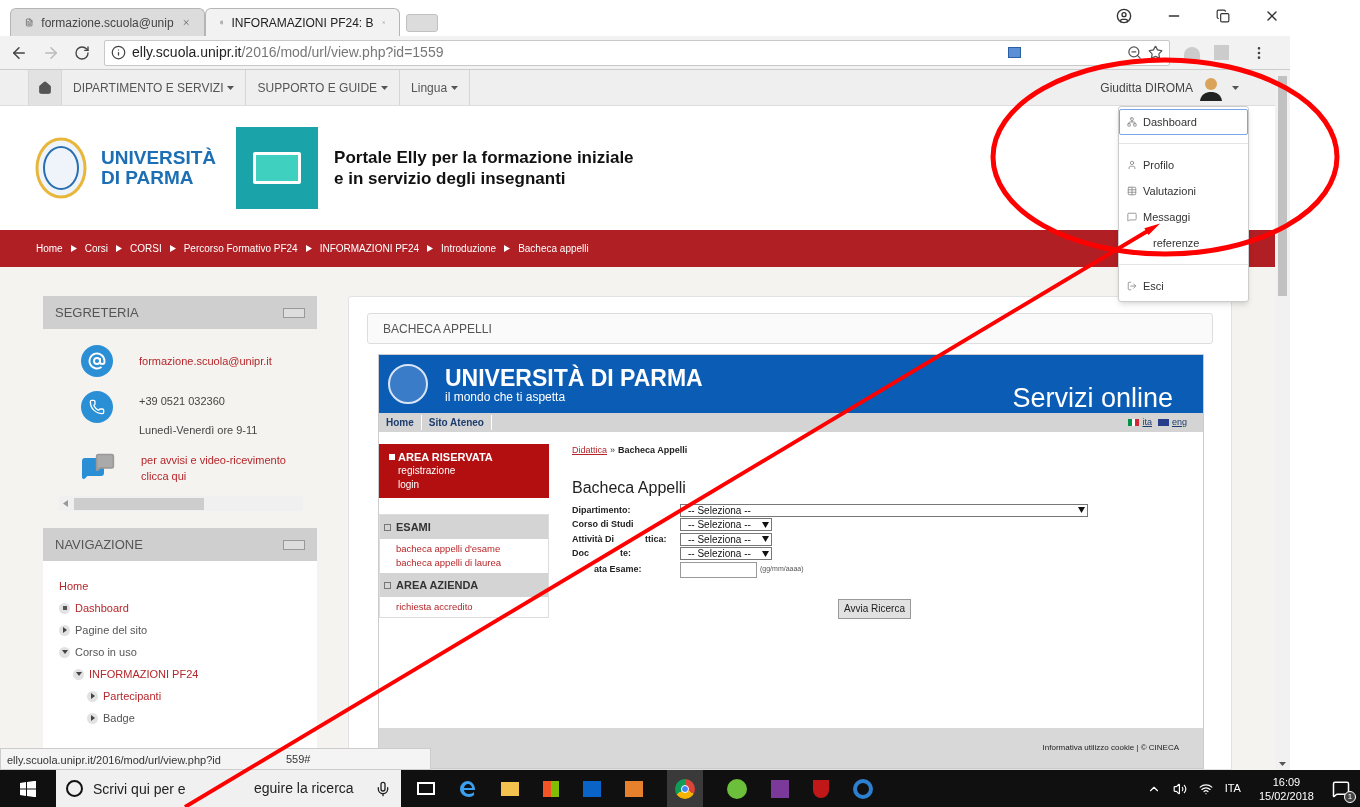 The image size is (1360, 807). Describe the element at coordinates (464, 607) in the screenshot. I see `section-link: richiesta accredito` at that location.